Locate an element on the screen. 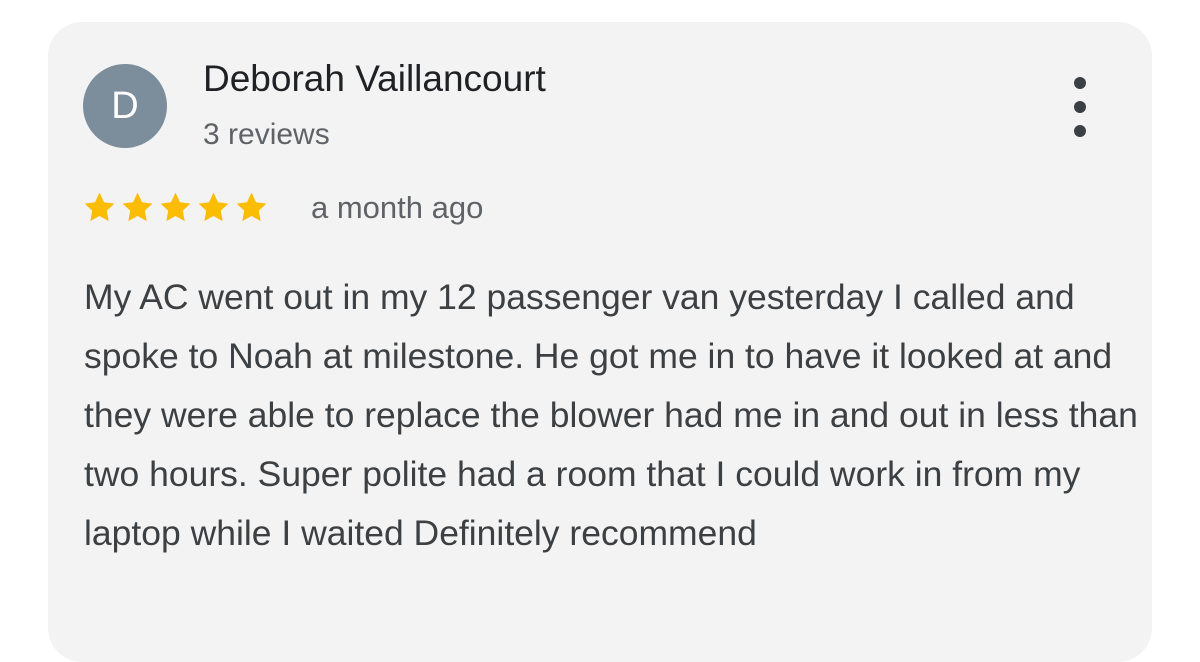 The height and width of the screenshot is (662, 1200). reviewer-name: Deborah Vaillancourt is located at coordinates (374, 79).